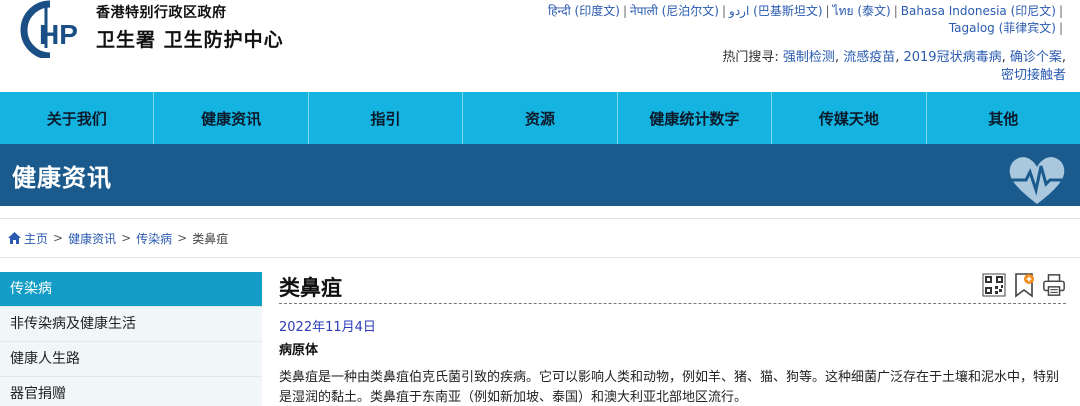  I want to click on lang-link-urdu: اردو (巴基斯坦文), so click(775, 11).